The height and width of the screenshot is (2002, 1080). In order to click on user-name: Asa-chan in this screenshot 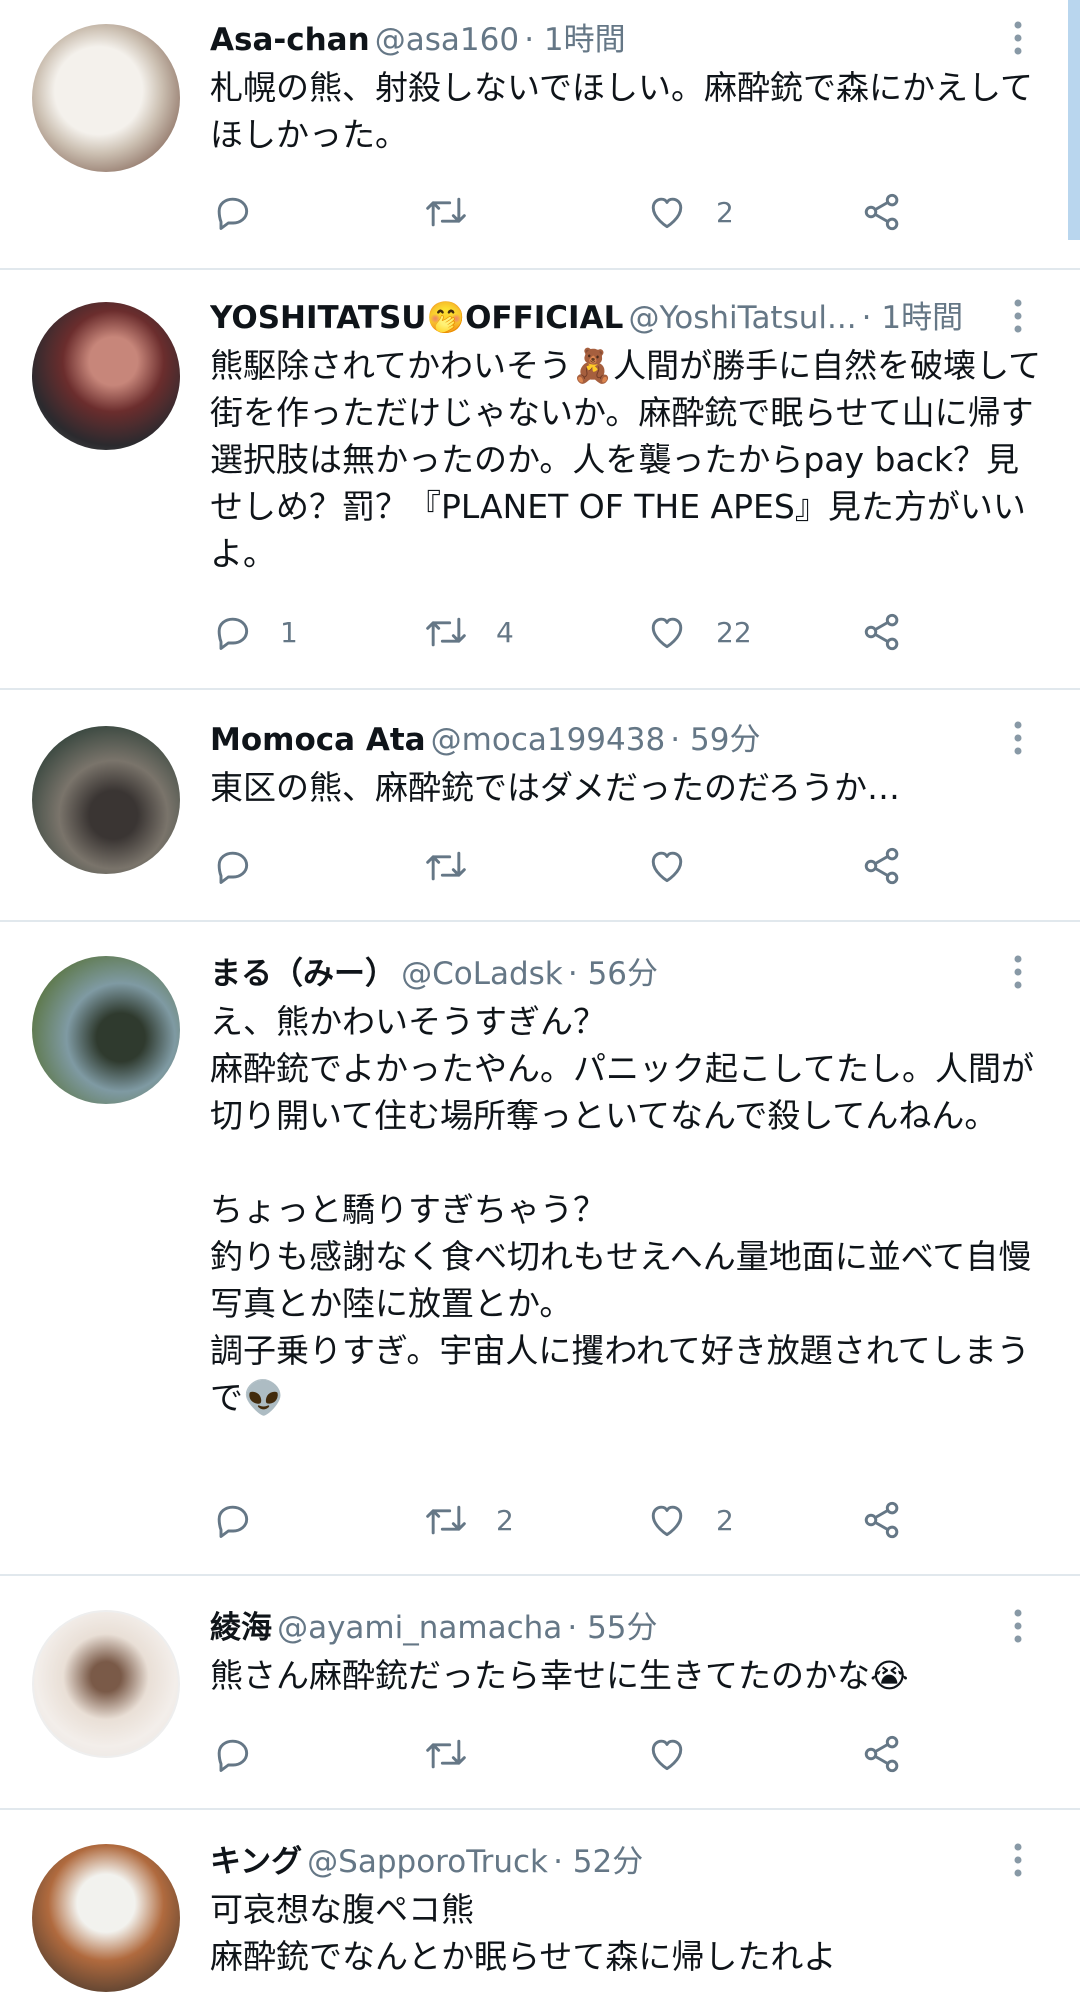, I will do `click(290, 40)`.